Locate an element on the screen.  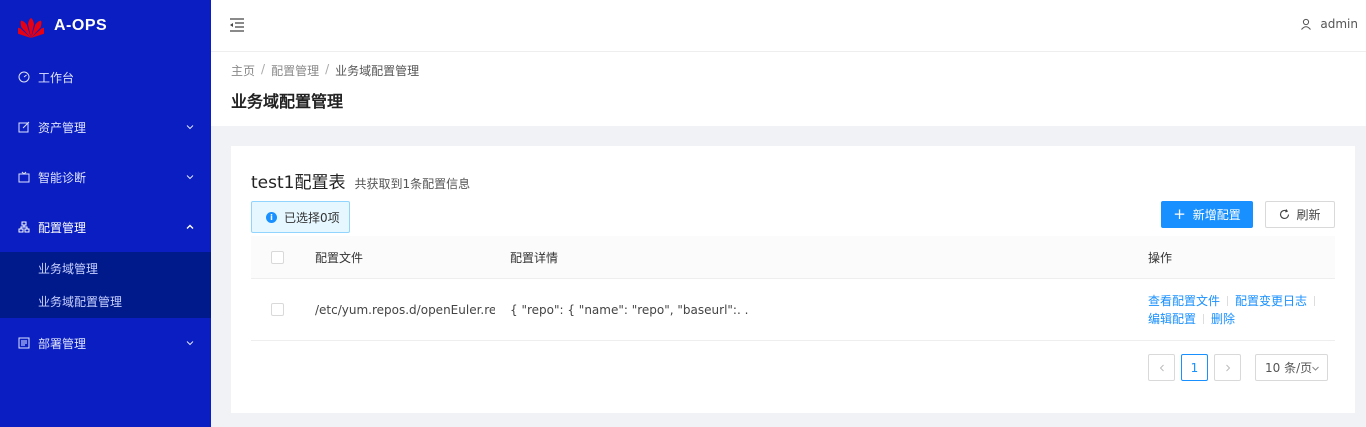
sidebar-item-deploy: 部署管理 is located at coordinates (105, 343).